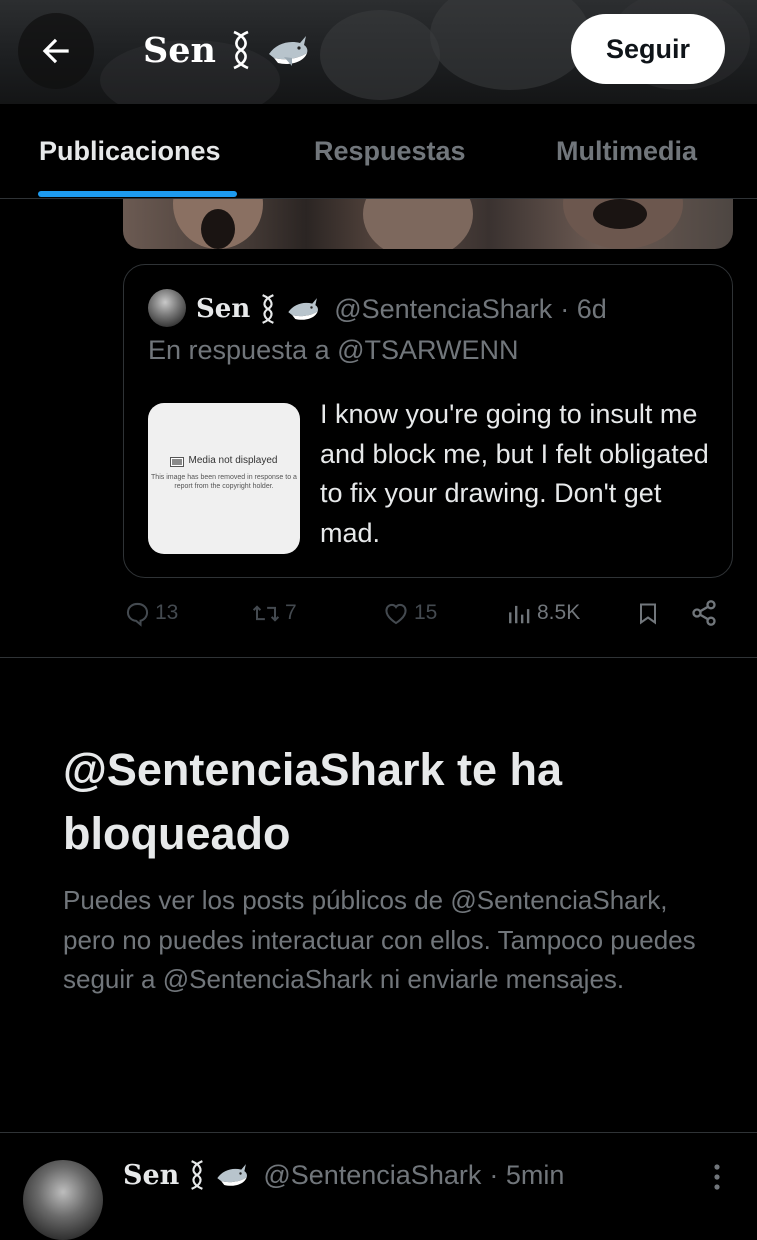  Describe the element at coordinates (409, 613) in the screenshot. I see `like-button: 15` at that location.